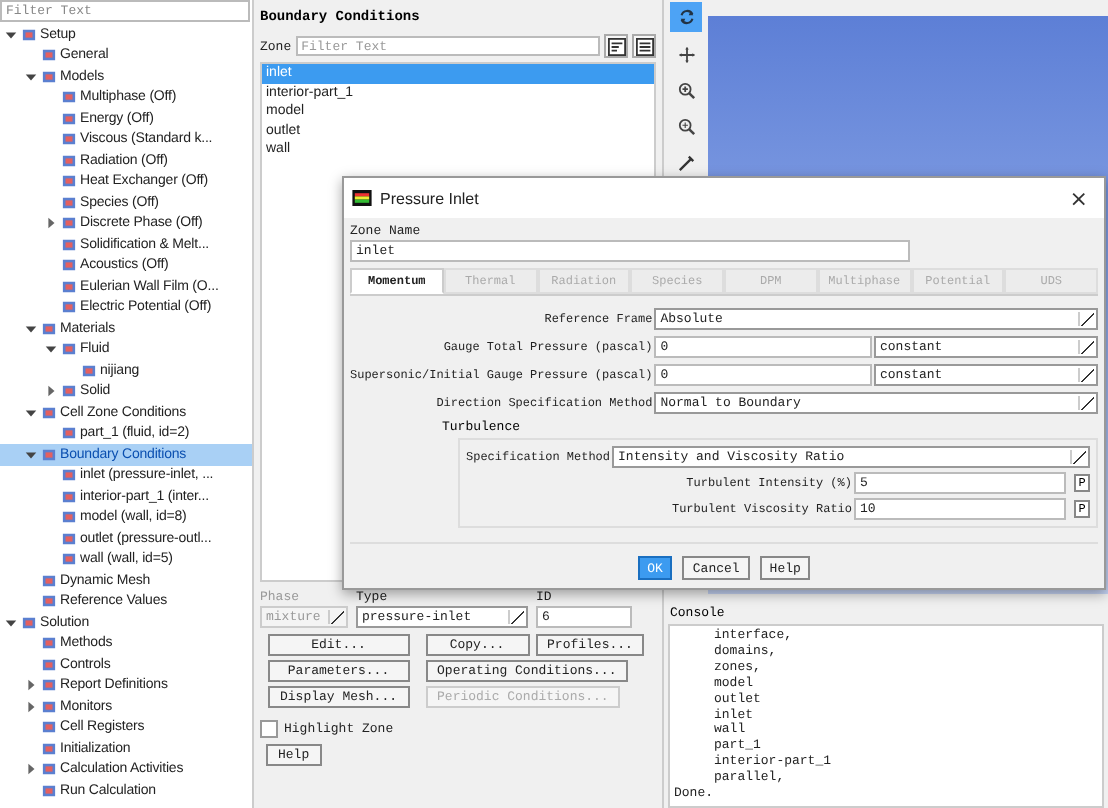 The image size is (1108, 808). I want to click on list-options-icon, so click(644, 46).